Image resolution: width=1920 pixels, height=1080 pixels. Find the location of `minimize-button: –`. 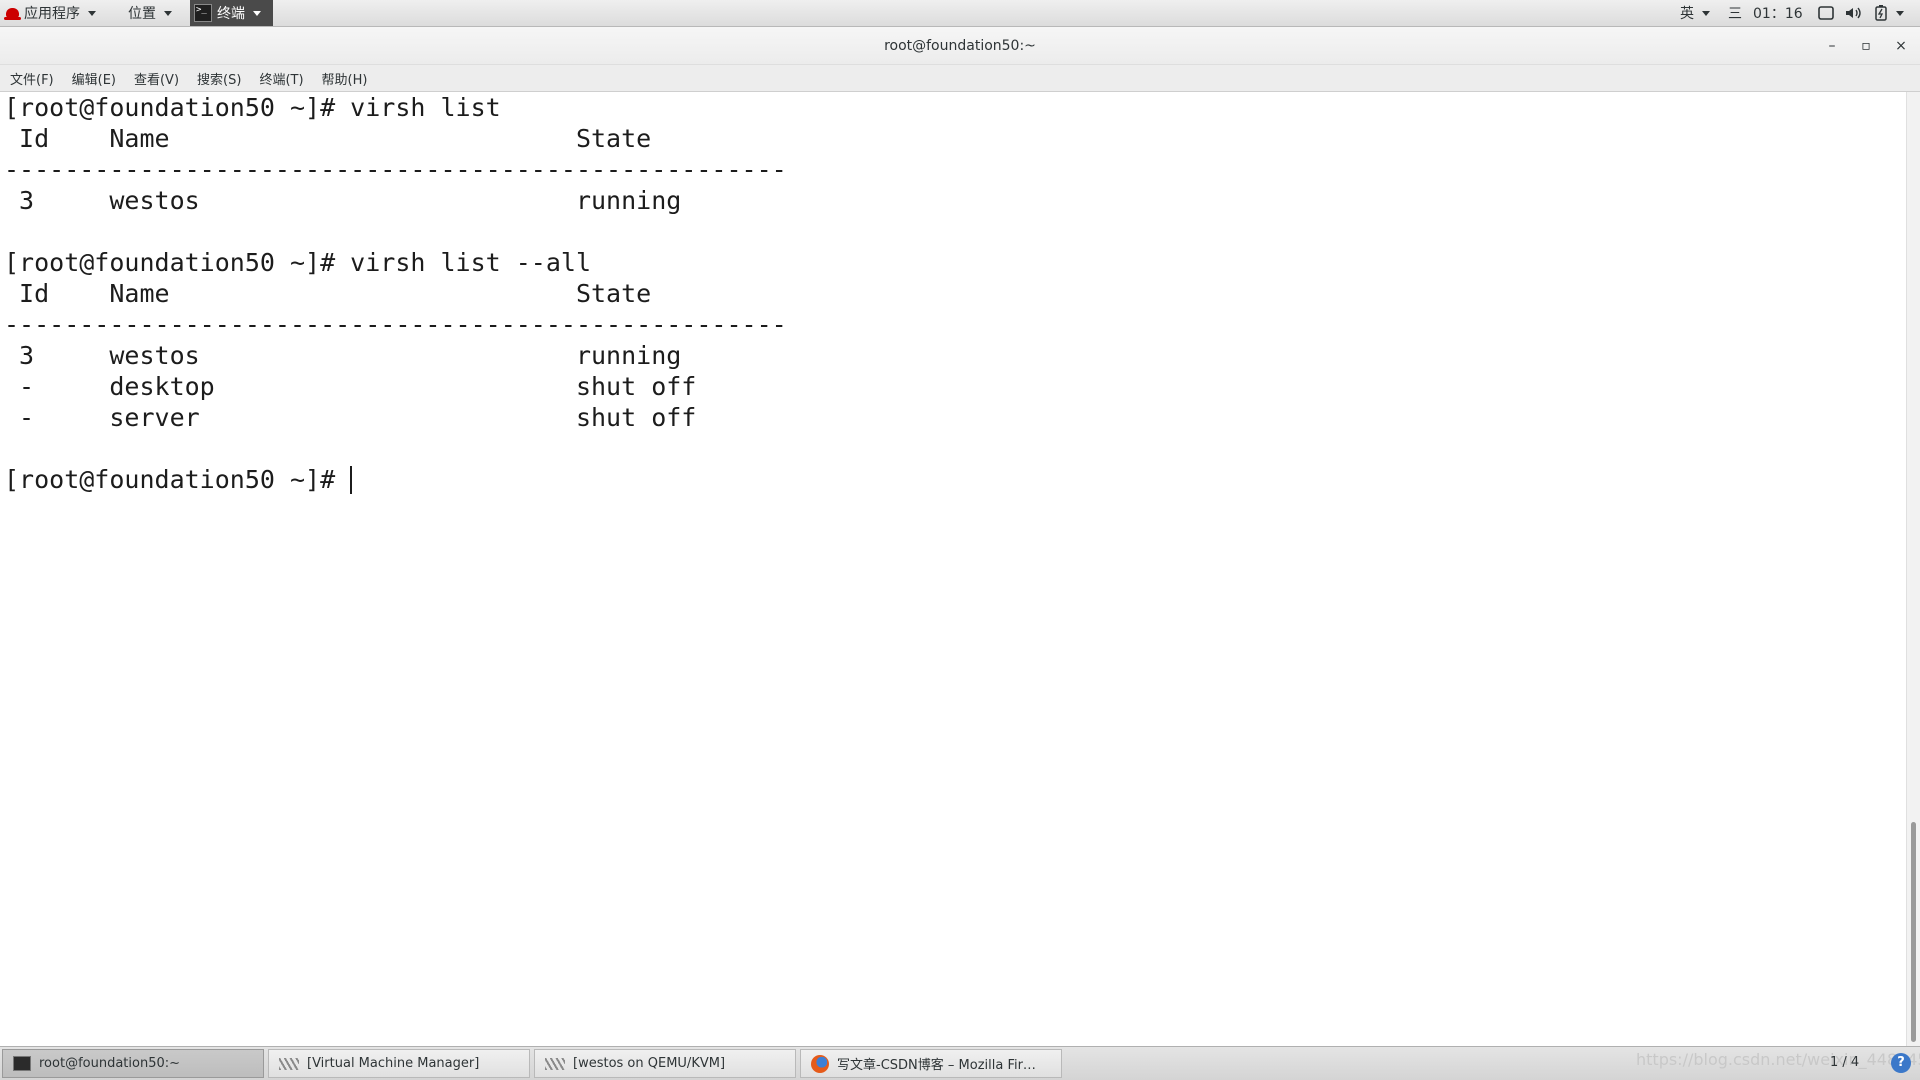

minimize-button: – is located at coordinates (1832, 46).